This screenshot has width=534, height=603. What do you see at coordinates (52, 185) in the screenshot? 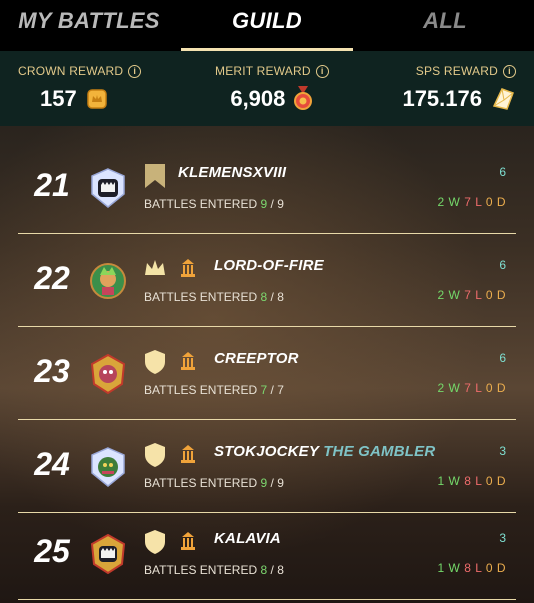
I see `rank-number: 21` at bounding box center [52, 185].